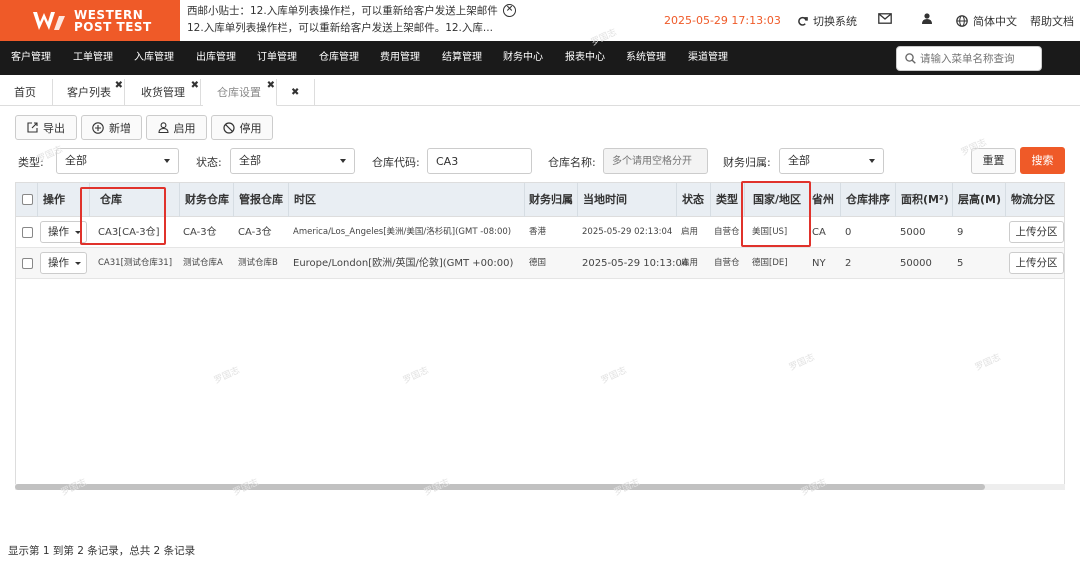 The image size is (1080, 570). I want to click on cell-area: 5000, so click(913, 232).